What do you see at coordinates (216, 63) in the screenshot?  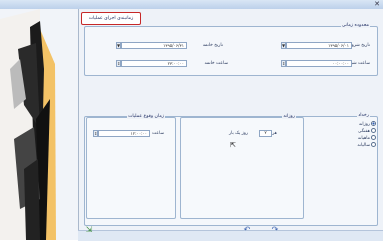 I see `end-time-label: ساعت خاتمه` at bounding box center [216, 63].